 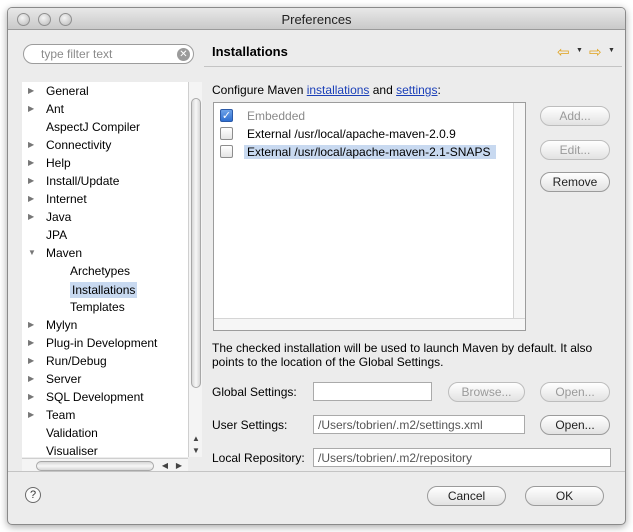 What do you see at coordinates (595, 52) in the screenshot?
I see `forward-arrow-icon: ⇨` at bounding box center [595, 52].